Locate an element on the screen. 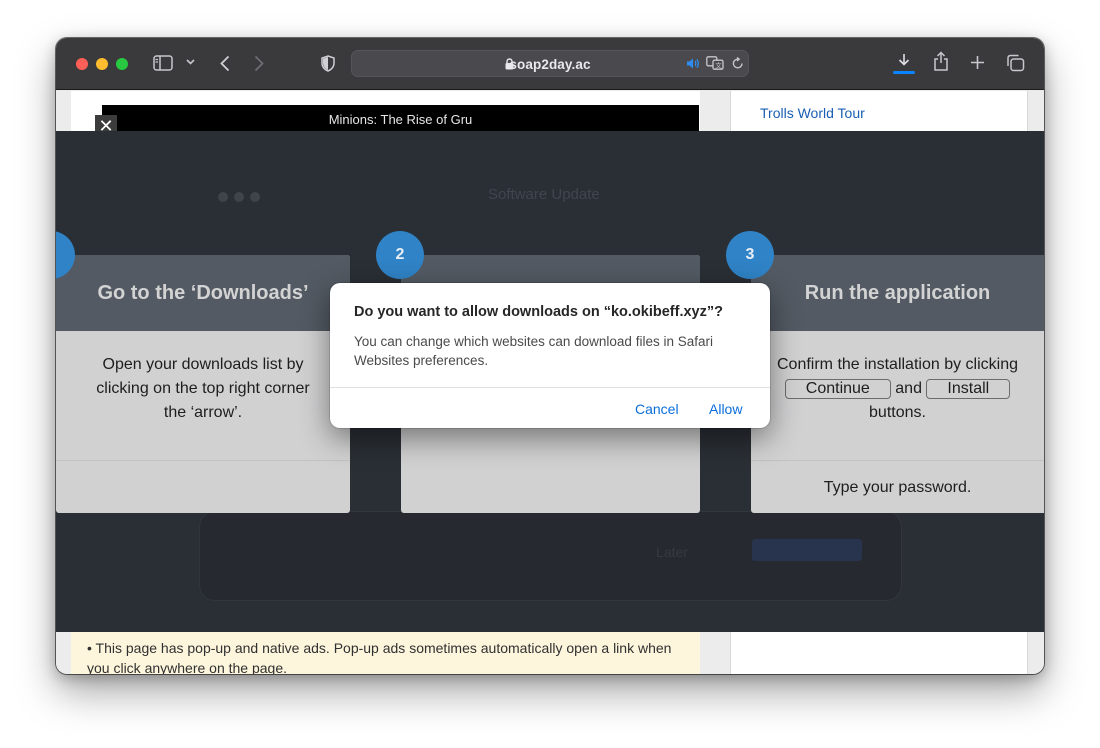 The height and width of the screenshot is (748, 1100). lock-icon is located at coordinates (509, 66).